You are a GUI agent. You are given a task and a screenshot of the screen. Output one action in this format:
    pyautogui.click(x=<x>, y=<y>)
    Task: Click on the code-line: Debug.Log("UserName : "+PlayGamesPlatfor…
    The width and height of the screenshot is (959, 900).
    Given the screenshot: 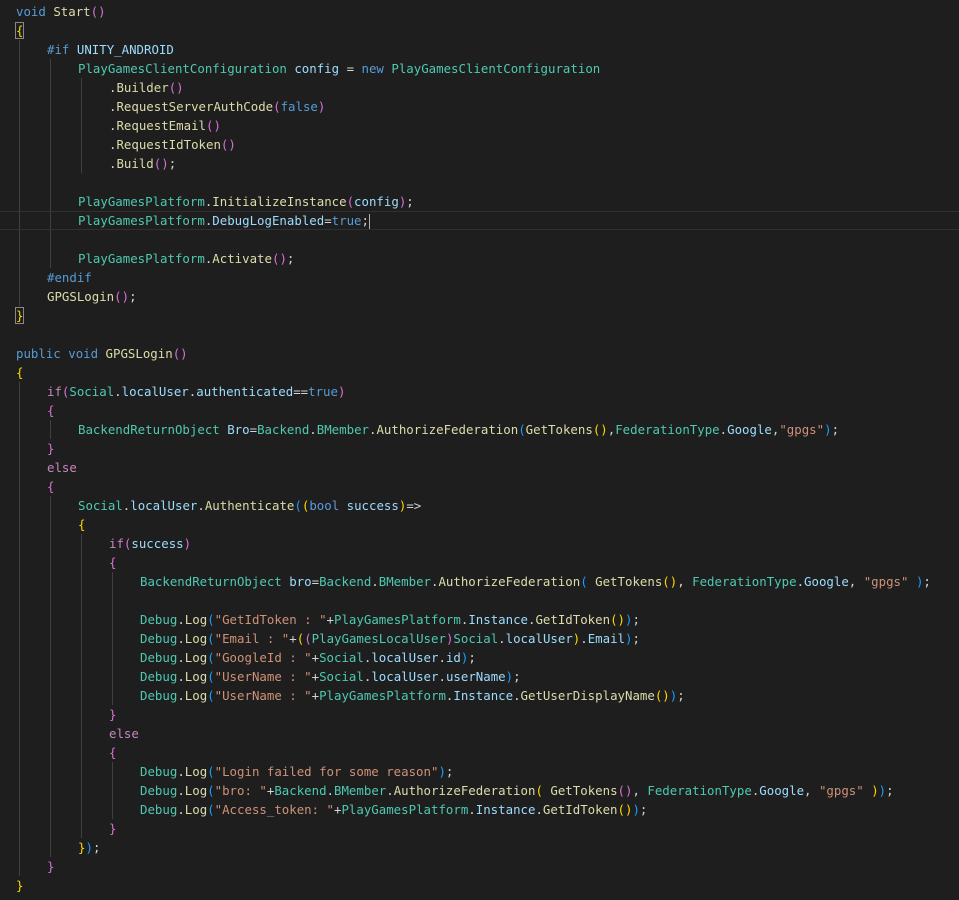 What is the action you would take?
    pyautogui.click(x=479, y=695)
    